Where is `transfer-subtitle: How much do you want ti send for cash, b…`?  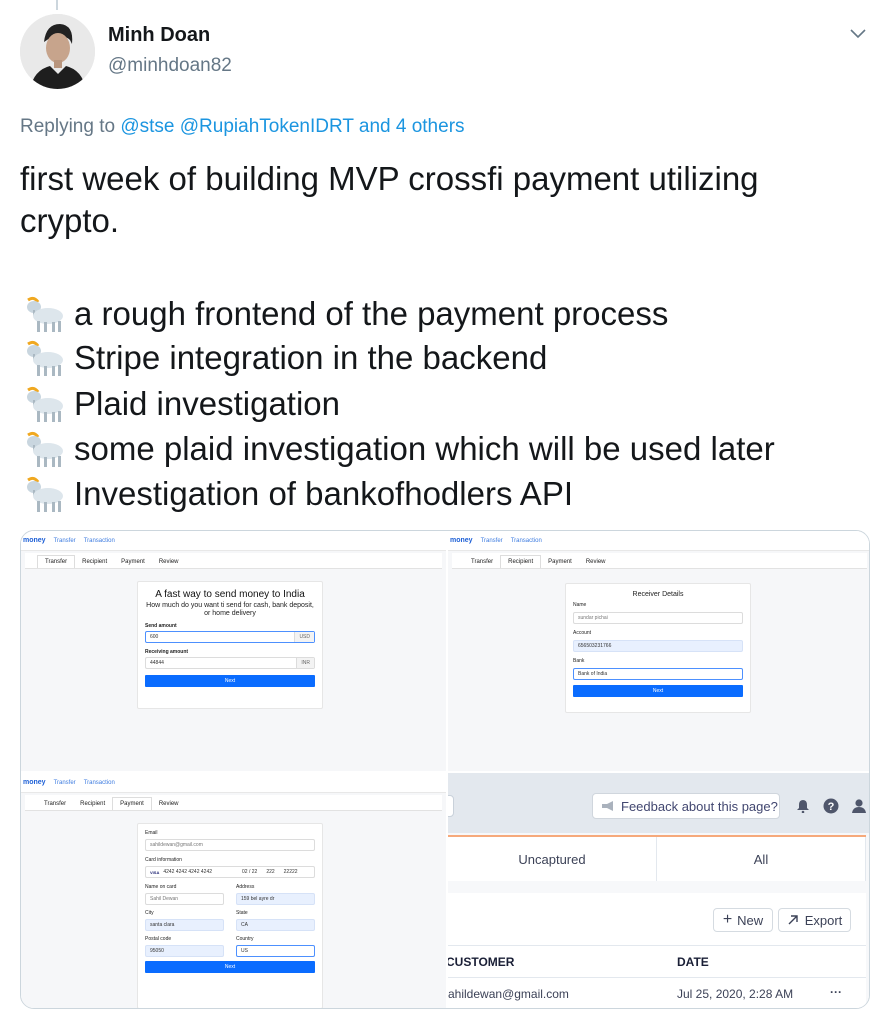
transfer-subtitle: How much do you want ti send for cash, b… is located at coordinates (230, 609).